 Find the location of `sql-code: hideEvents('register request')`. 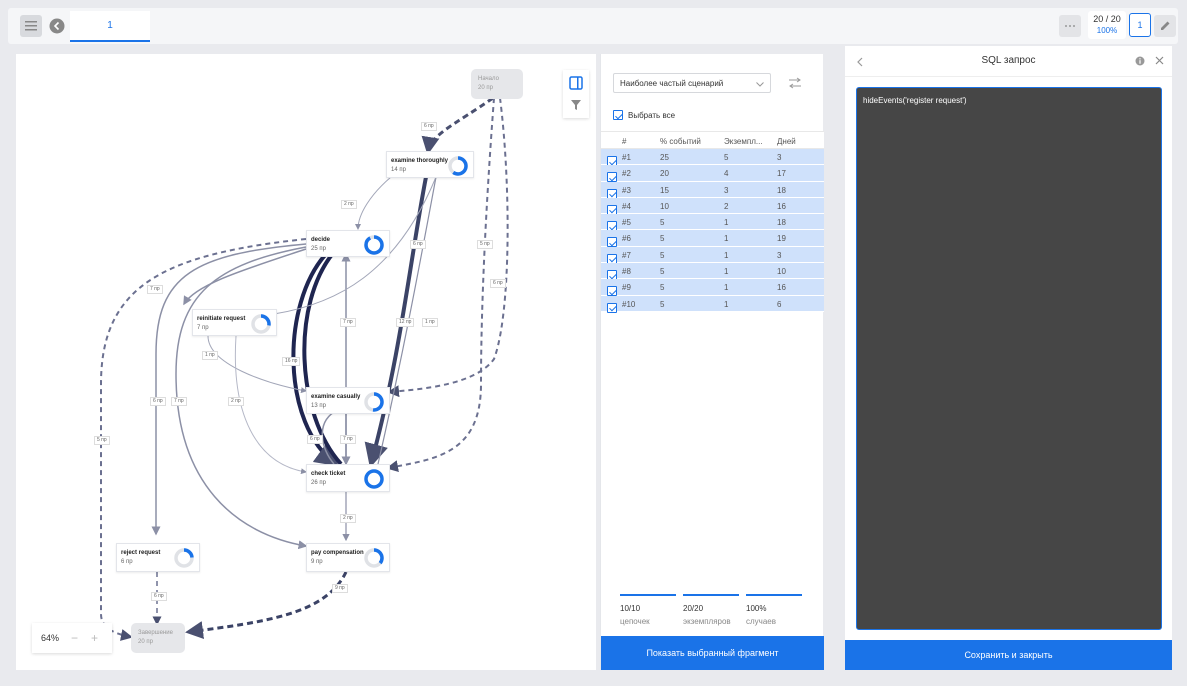

sql-code: hideEvents('register request') is located at coordinates (915, 100).